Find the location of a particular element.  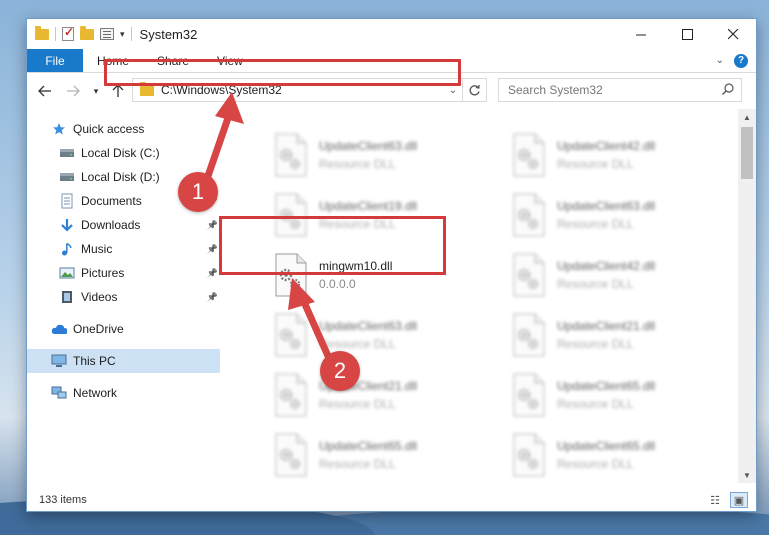

step-1-badge: 1 is located at coordinates (198, 192).